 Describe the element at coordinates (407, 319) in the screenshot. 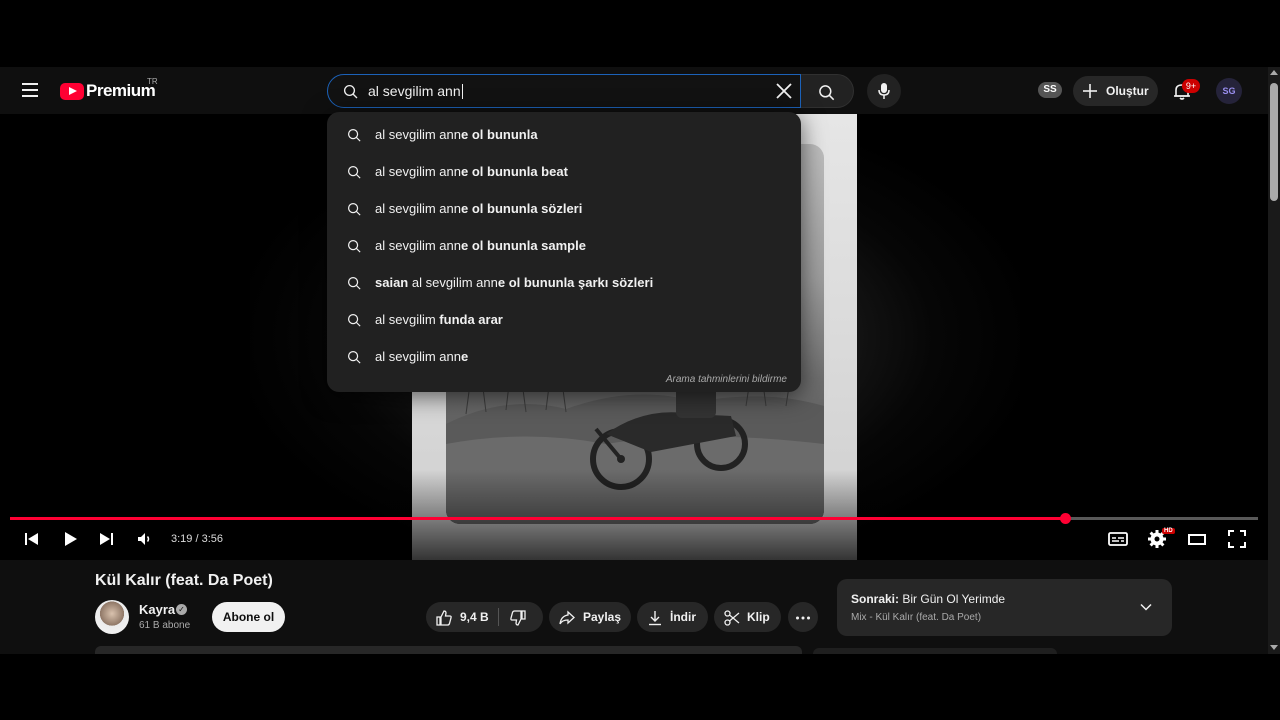

I see `suggestion-typed-part: al sevgilim` at that location.